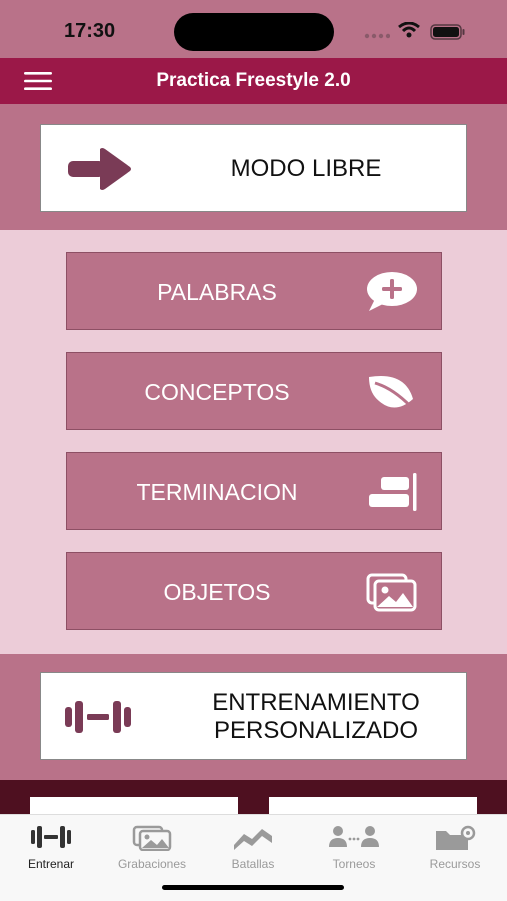 The height and width of the screenshot is (901, 507). I want to click on battery-icon, so click(447, 32).